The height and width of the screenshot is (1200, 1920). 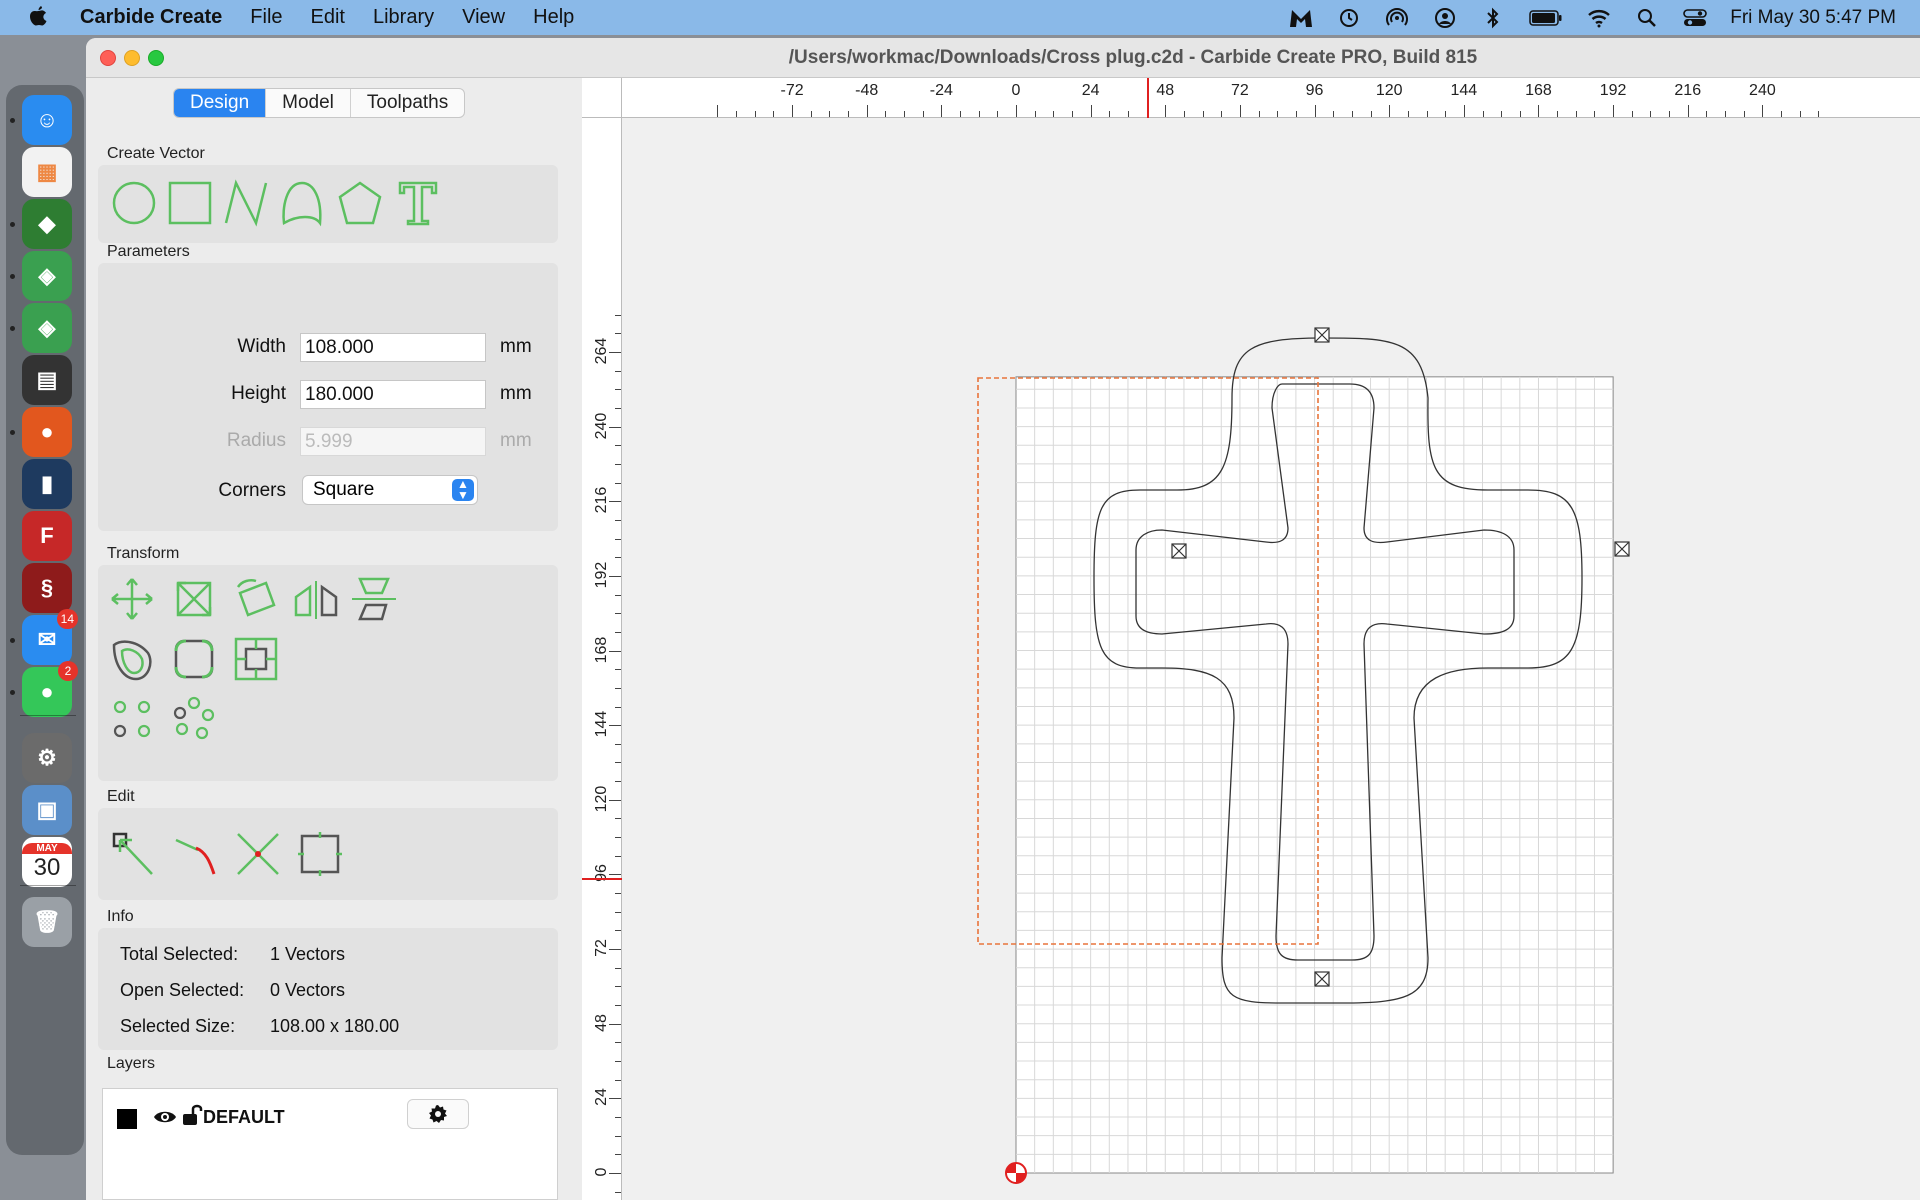 What do you see at coordinates (190, 203) in the screenshot?
I see `rectangle-tool-icon` at bounding box center [190, 203].